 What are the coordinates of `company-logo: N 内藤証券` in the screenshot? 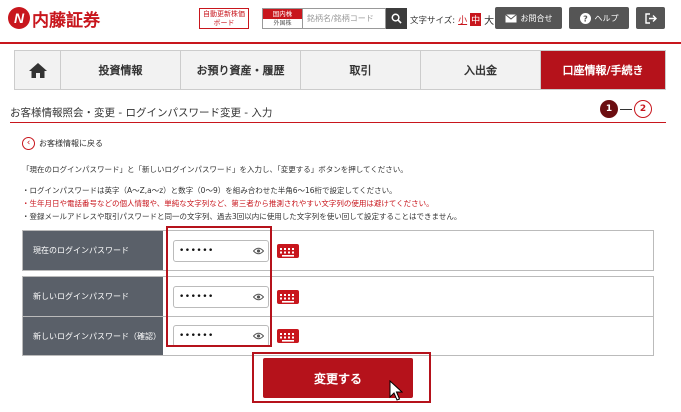 It's located at (54, 18).